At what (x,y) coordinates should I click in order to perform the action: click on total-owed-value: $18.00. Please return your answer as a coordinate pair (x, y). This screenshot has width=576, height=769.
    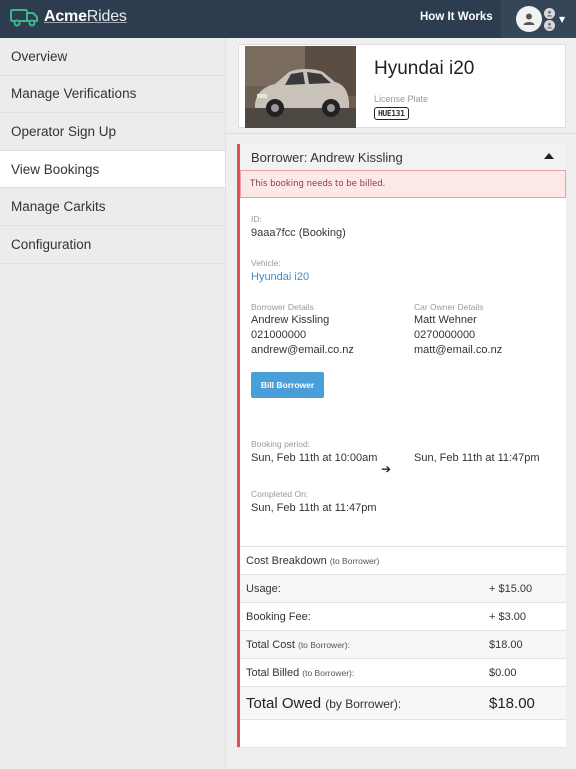
    Looking at the image, I should click on (512, 703).